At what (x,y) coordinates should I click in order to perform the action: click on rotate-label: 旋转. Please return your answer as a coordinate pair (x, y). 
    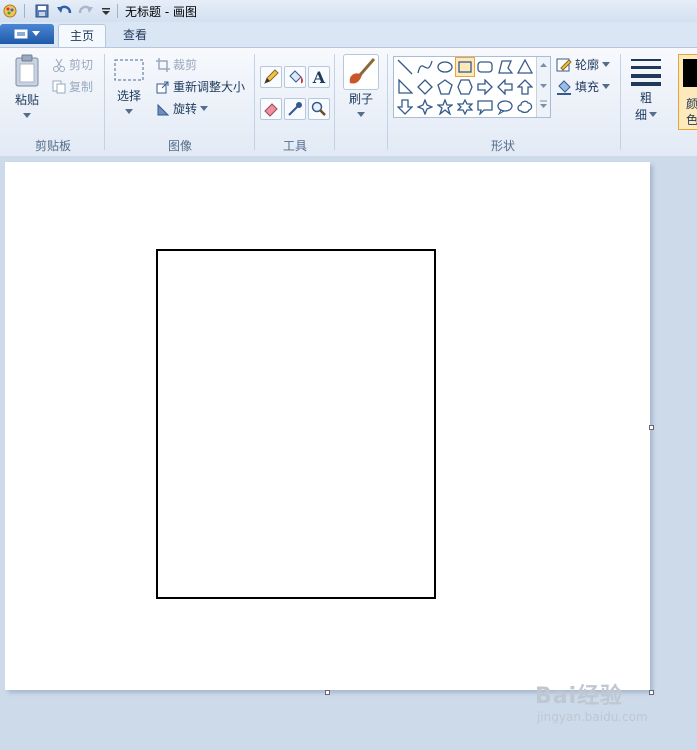
    Looking at the image, I should click on (185, 109).